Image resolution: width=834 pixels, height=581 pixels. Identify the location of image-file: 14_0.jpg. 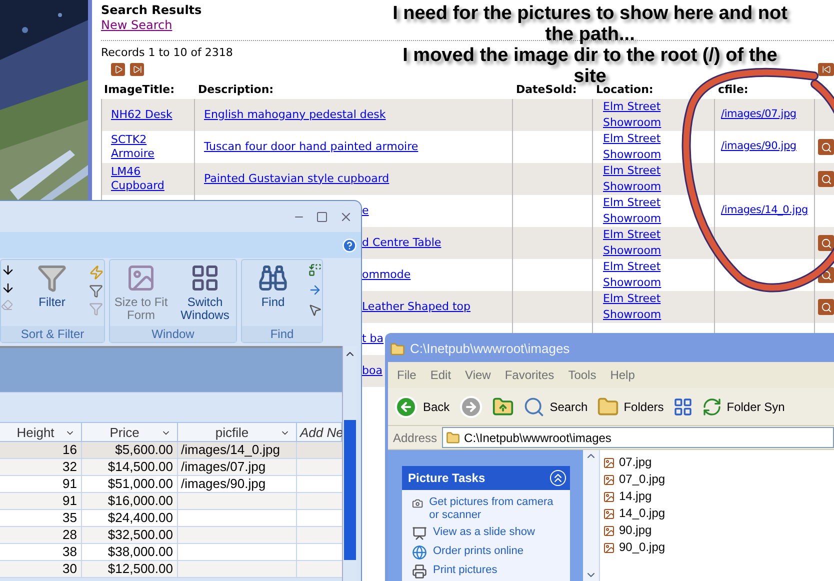
(634, 513).